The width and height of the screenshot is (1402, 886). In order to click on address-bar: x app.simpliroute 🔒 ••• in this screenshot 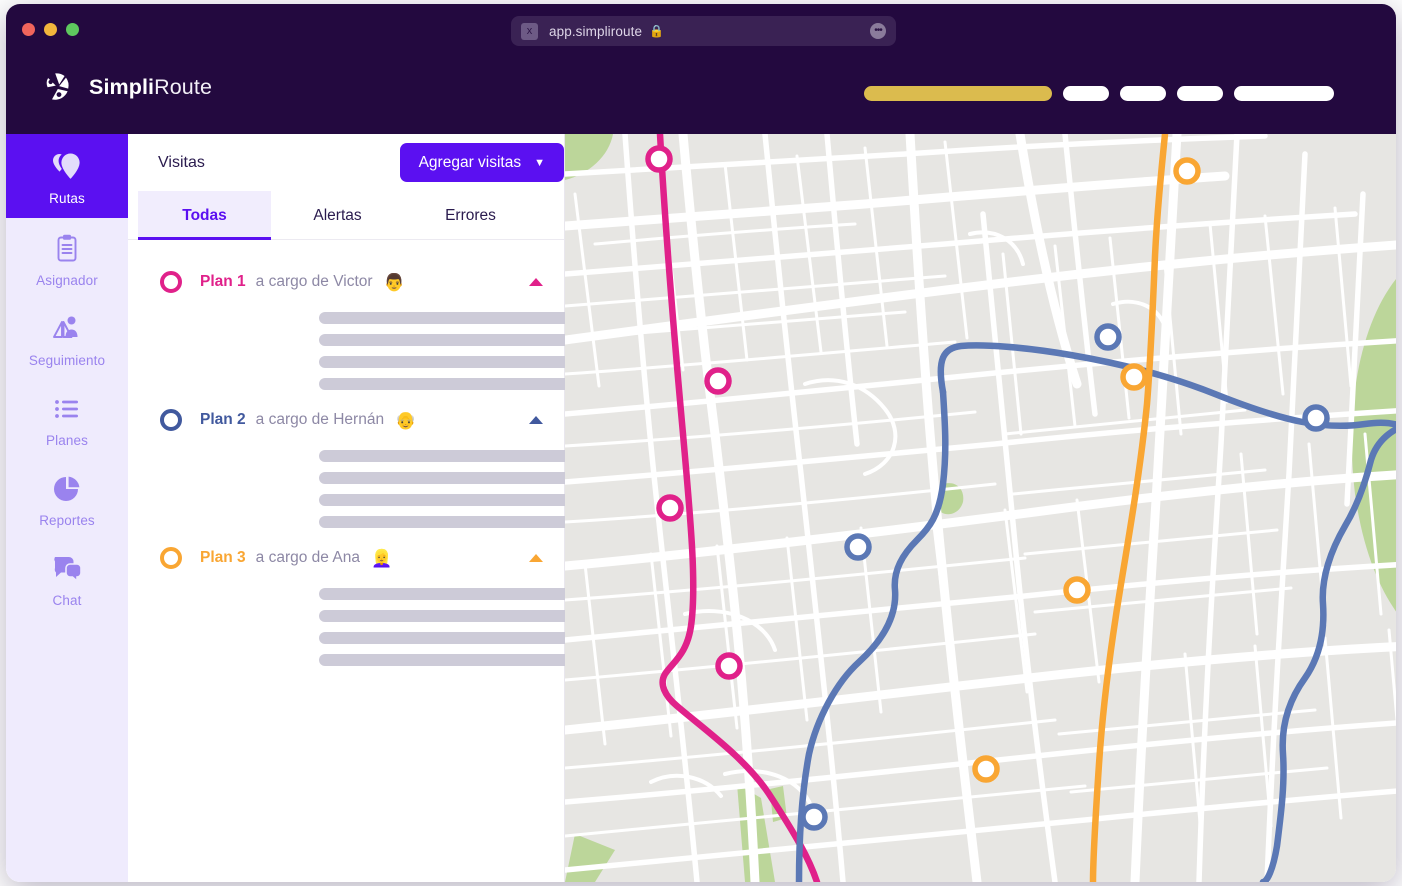, I will do `click(703, 31)`.